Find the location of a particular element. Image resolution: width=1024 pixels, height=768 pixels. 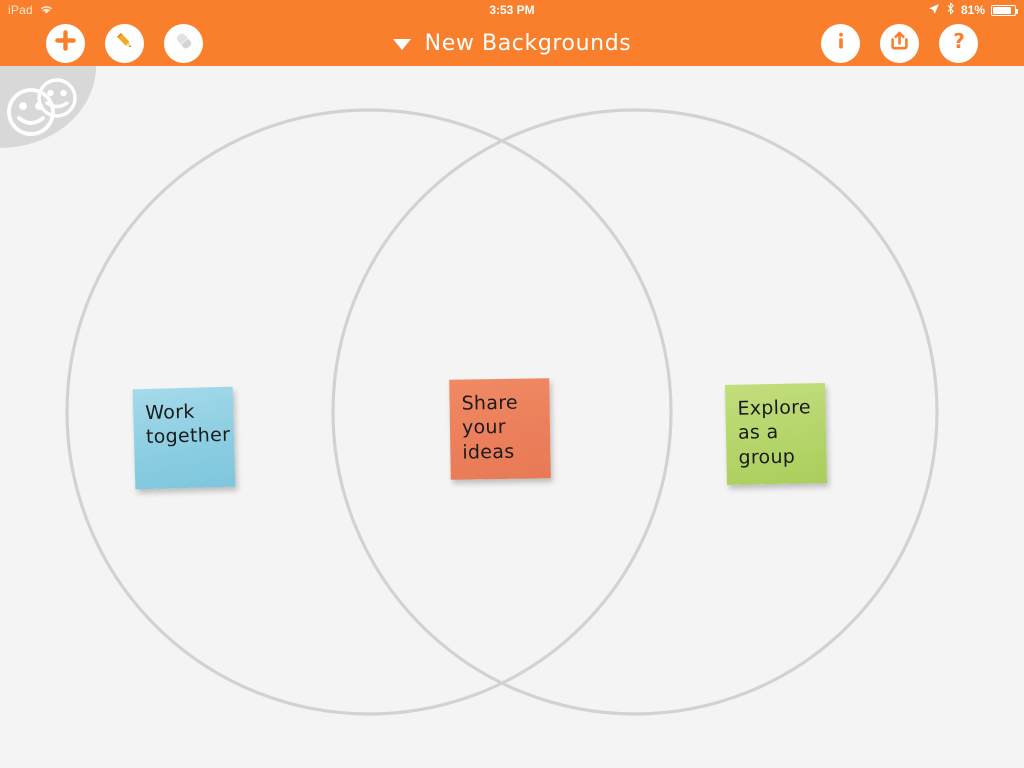

board-title: New Backgrounds is located at coordinates (528, 43).